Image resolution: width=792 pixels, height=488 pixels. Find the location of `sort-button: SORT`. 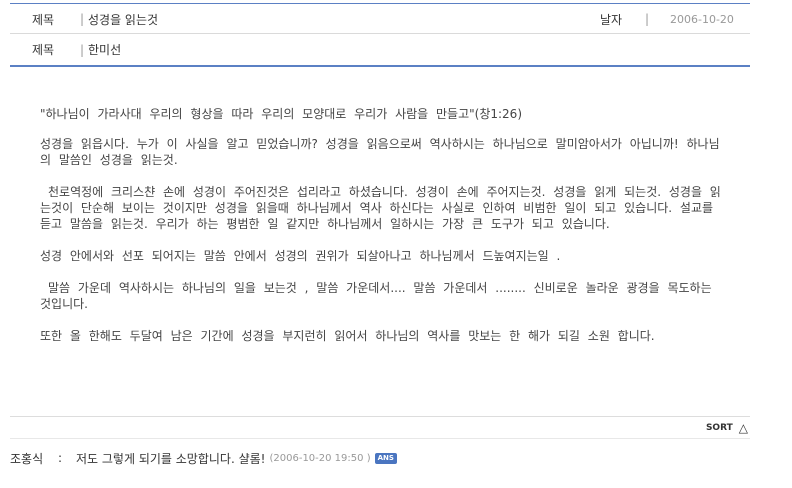

sort-button: SORT is located at coordinates (719, 428).